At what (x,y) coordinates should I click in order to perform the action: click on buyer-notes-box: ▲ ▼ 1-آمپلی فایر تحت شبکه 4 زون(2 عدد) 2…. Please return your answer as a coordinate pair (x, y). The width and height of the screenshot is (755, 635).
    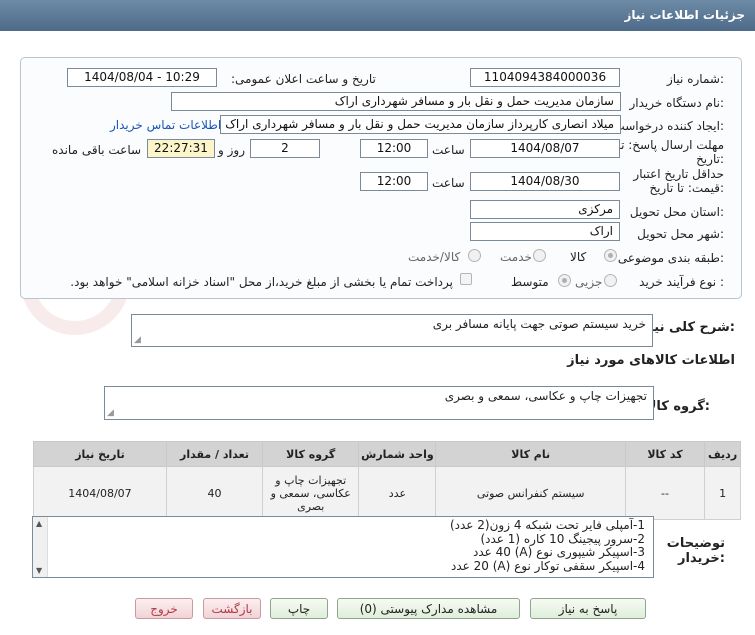
    Looking at the image, I should click on (343, 547).